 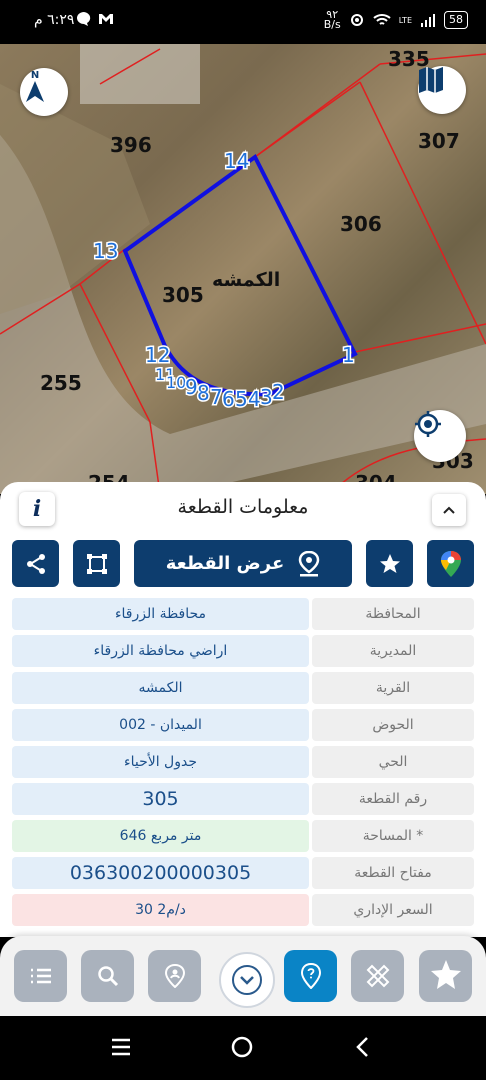 What do you see at coordinates (356, 20) in the screenshot?
I see `location-icon` at bounding box center [356, 20].